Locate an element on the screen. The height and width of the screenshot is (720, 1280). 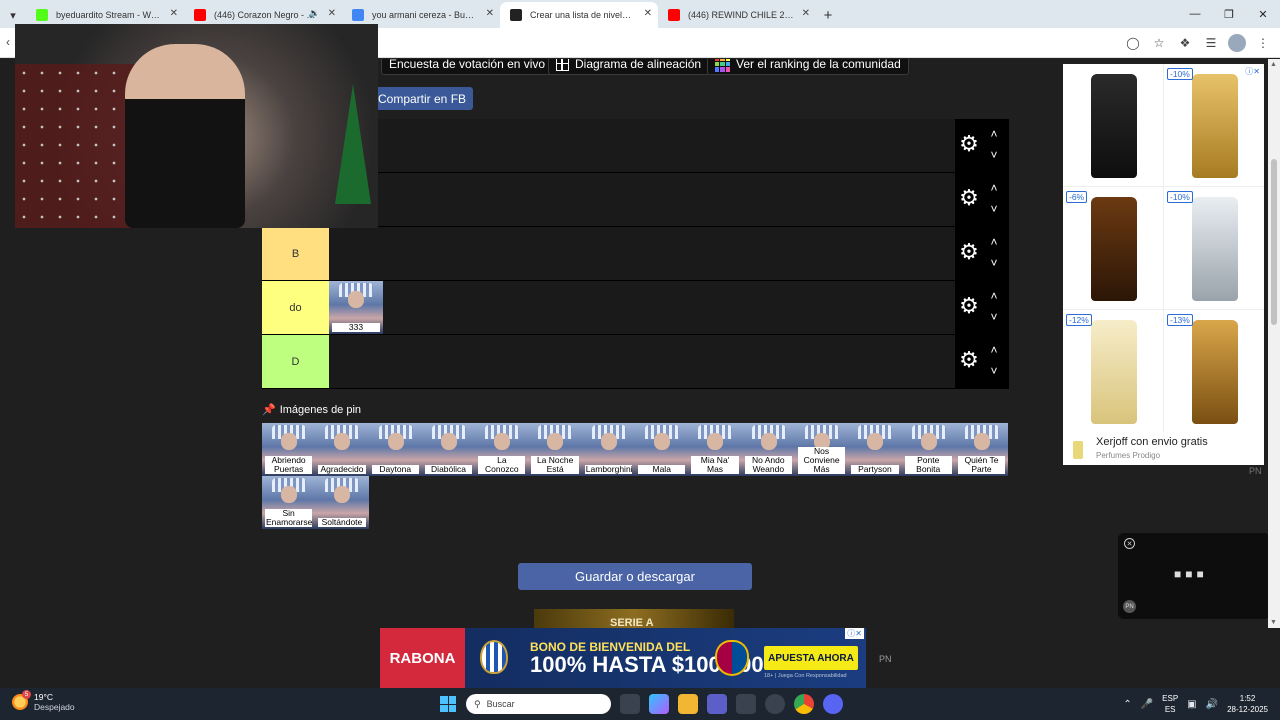
weather-widget: 5 19°C Despejado is located at coordinates (43, 701).